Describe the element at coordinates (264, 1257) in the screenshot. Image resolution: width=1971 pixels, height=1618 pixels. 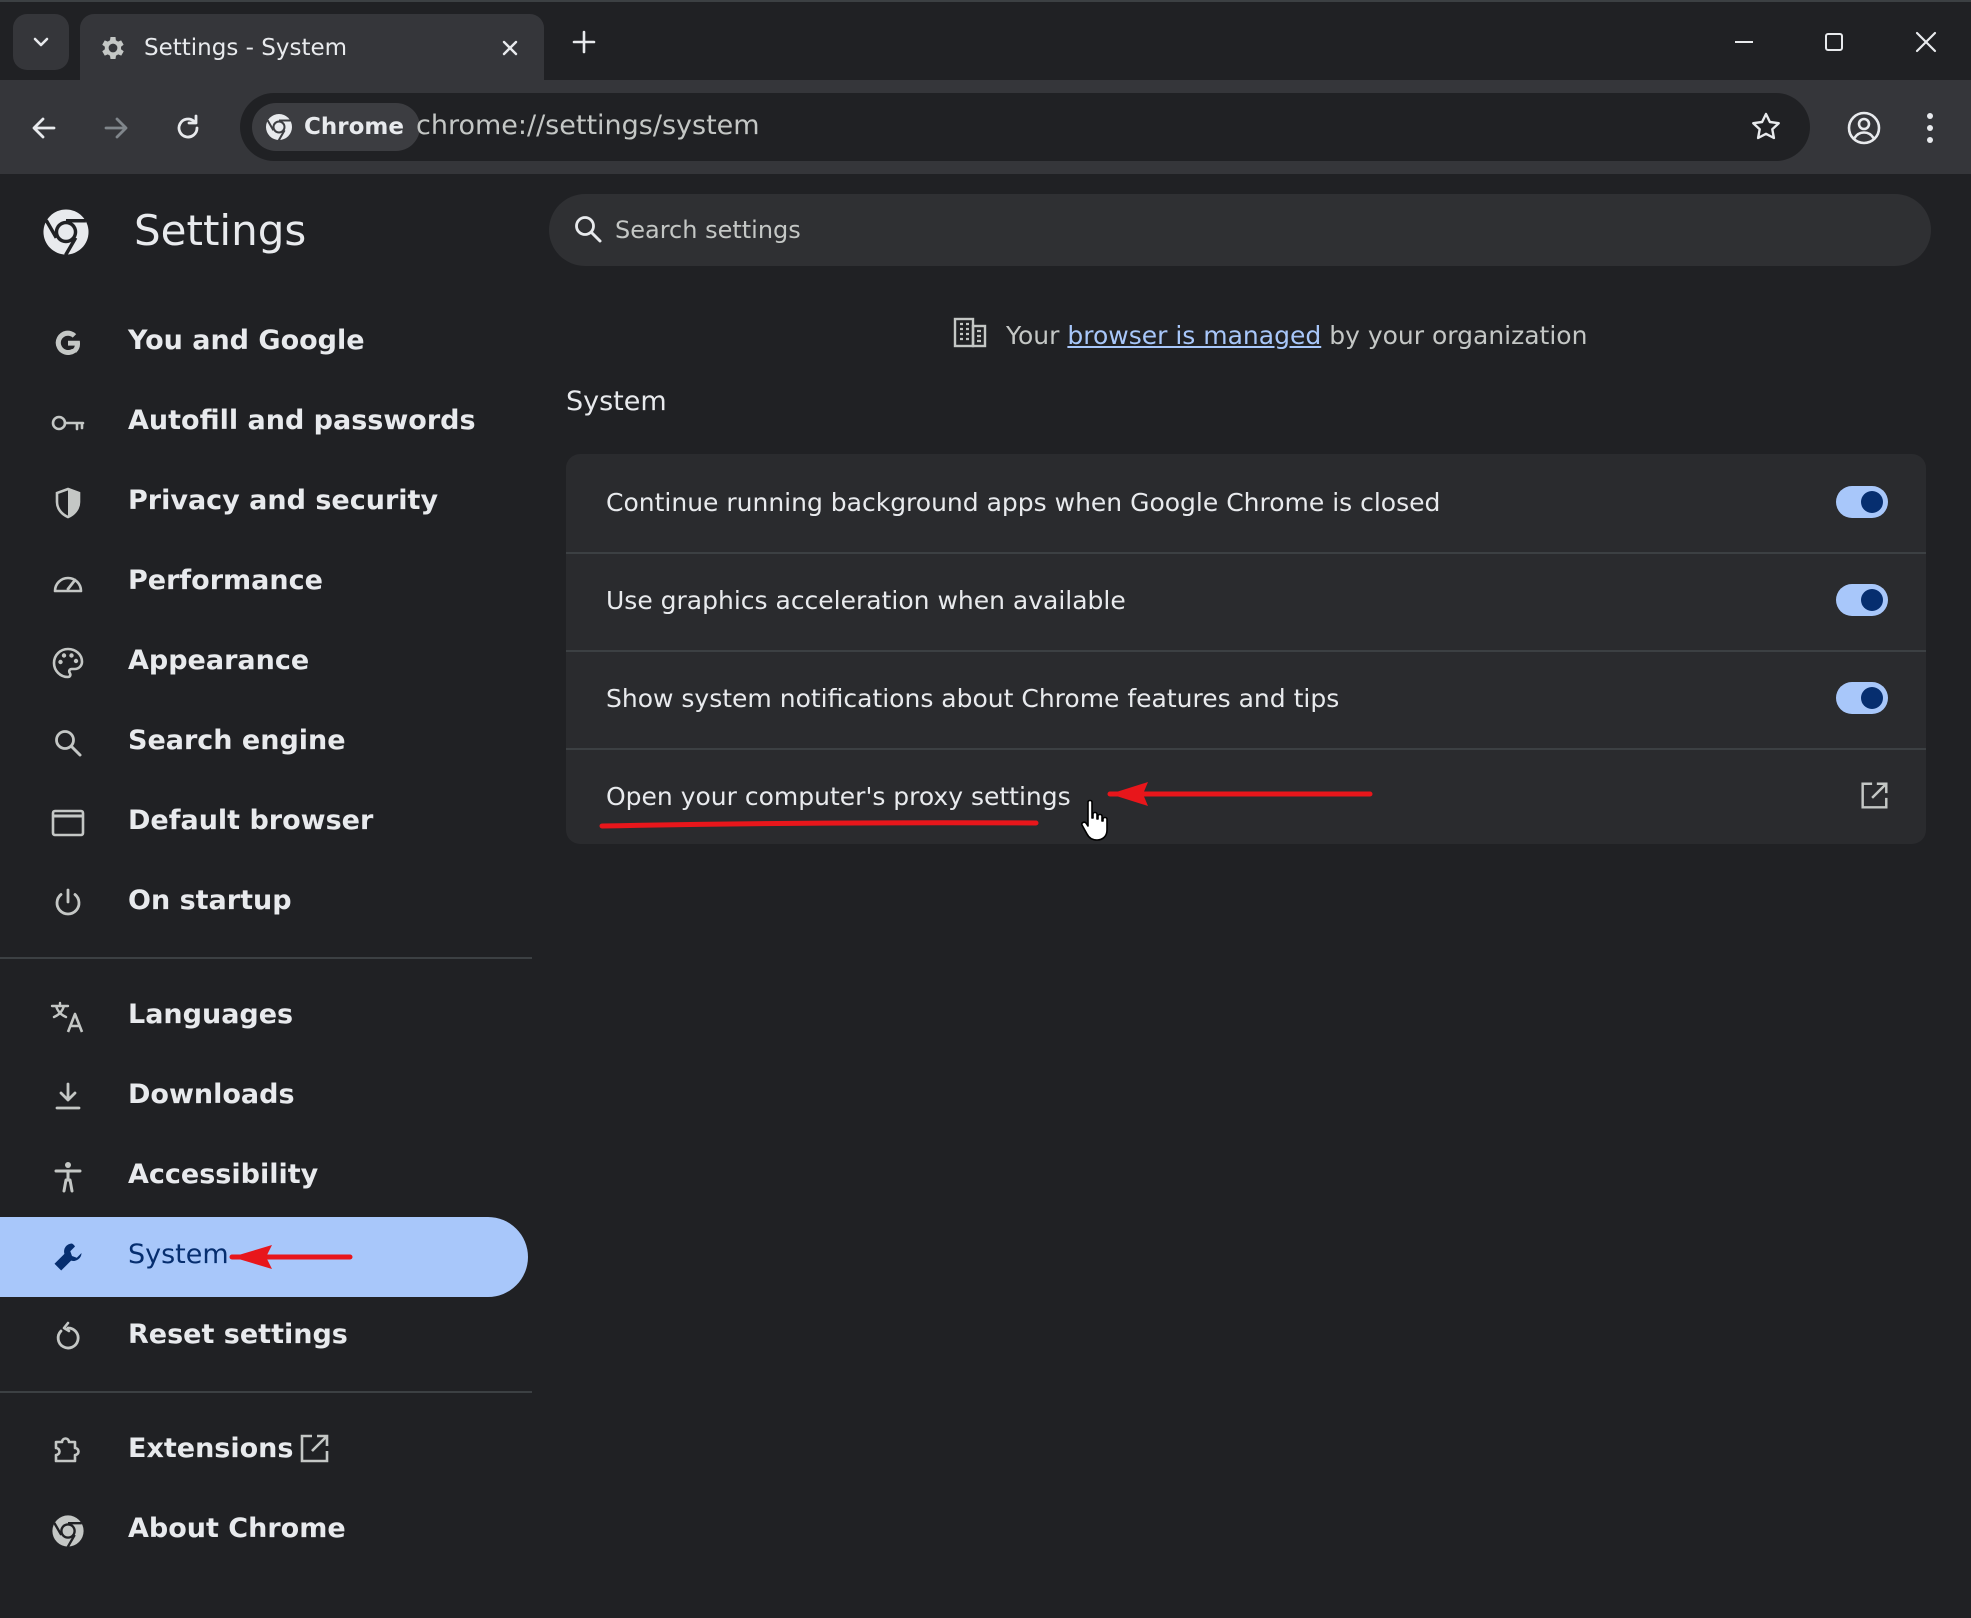
I see `sidebar-item-system: System` at that location.